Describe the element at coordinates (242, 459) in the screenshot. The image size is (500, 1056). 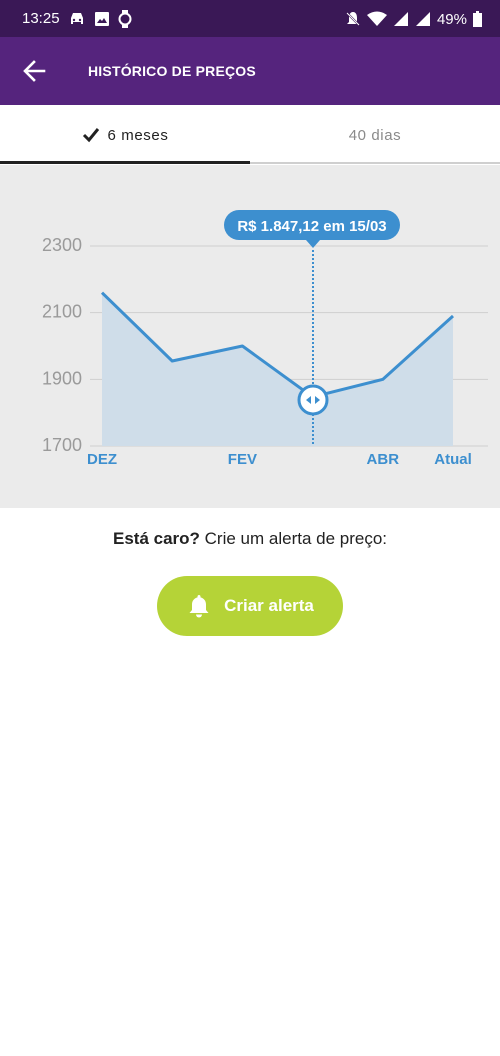
I see `x-tick-label: FEV` at that location.